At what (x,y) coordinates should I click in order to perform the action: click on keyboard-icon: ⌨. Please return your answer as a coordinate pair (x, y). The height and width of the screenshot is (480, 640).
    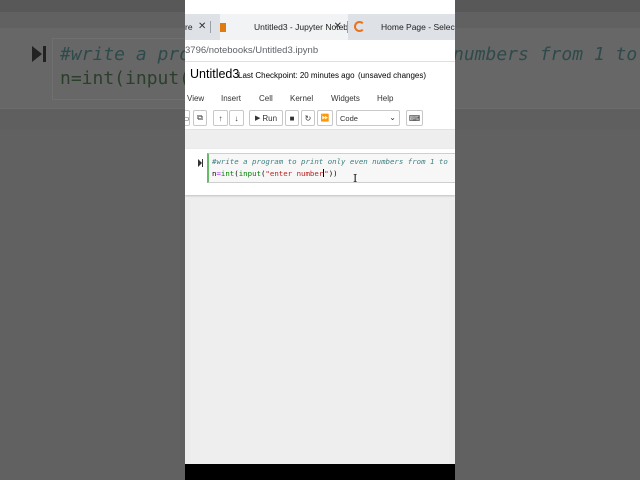
    Looking at the image, I should click on (414, 118).